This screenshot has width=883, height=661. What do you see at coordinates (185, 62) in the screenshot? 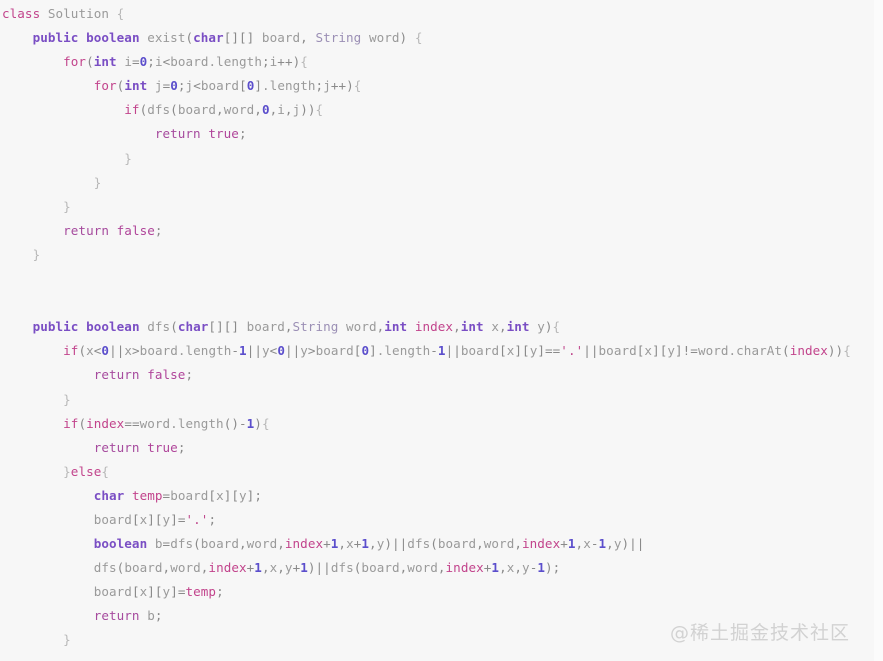
I see `code-line: for(int i=0;i<board.length;i++){` at bounding box center [185, 62].